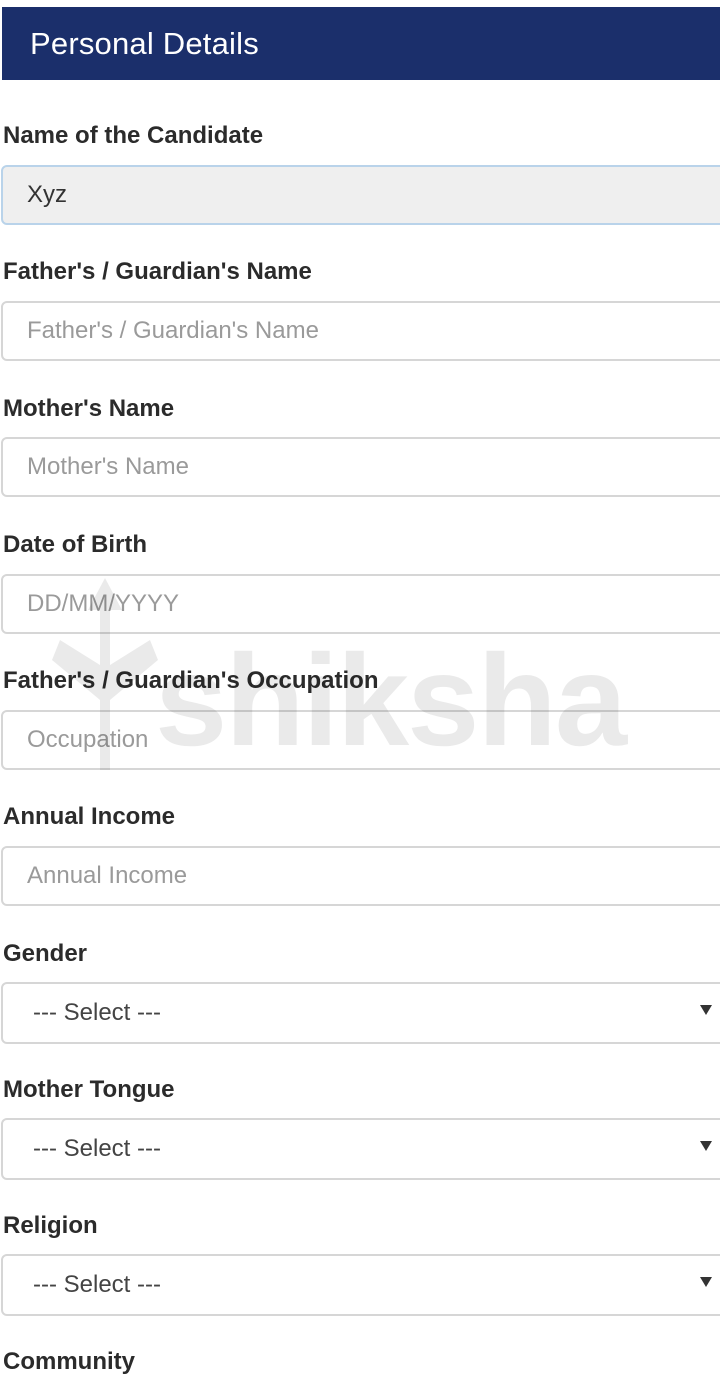 This screenshot has height=1381, width=720. What do you see at coordinates (191, 680) in the screenshot?
I see `occupation-label: Father's / Guardian's Occupation` at bounding box center [191, 680].